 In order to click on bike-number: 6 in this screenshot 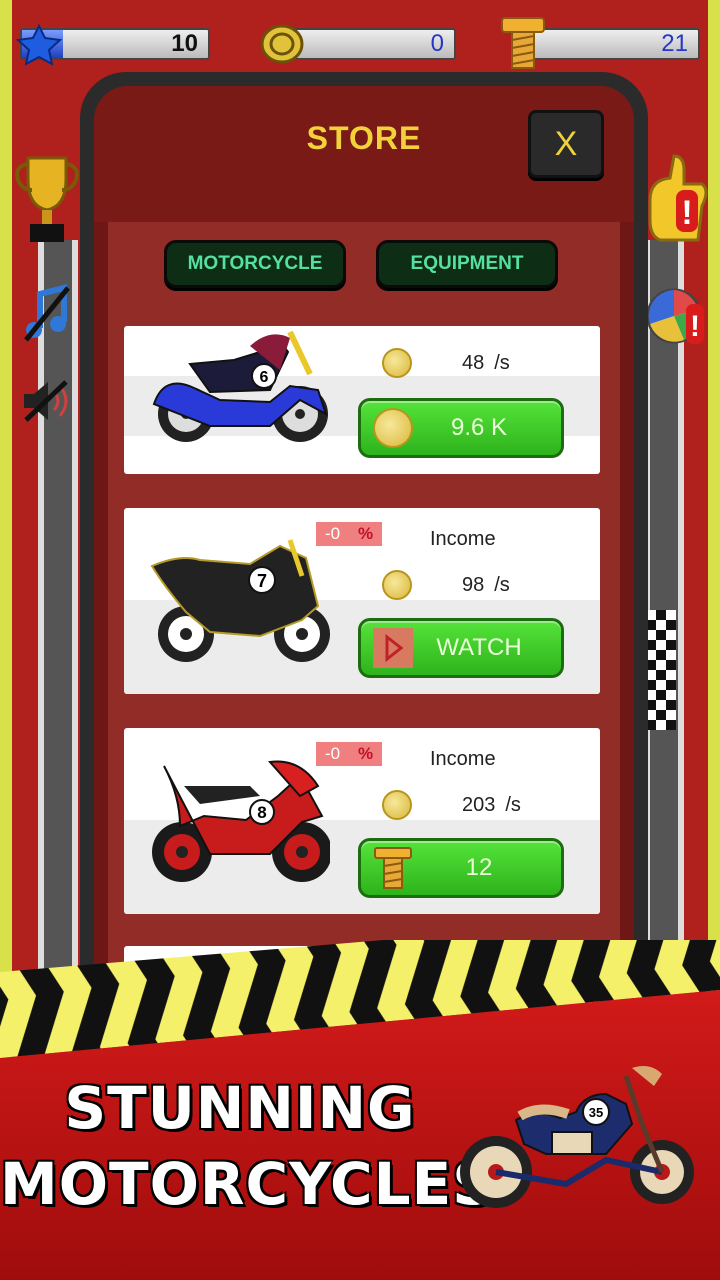, I will do `click(264, 377)`.